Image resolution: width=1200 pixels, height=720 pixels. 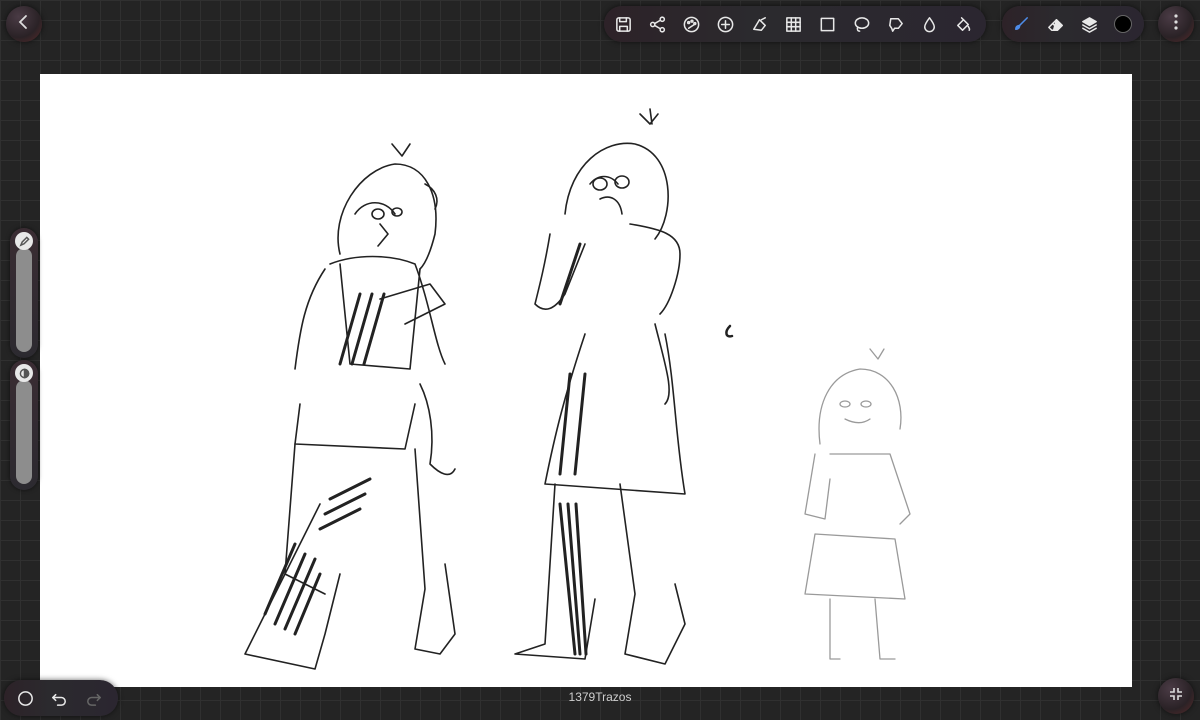 I want to click on collapse-icon, so click(x=1176, y=696).